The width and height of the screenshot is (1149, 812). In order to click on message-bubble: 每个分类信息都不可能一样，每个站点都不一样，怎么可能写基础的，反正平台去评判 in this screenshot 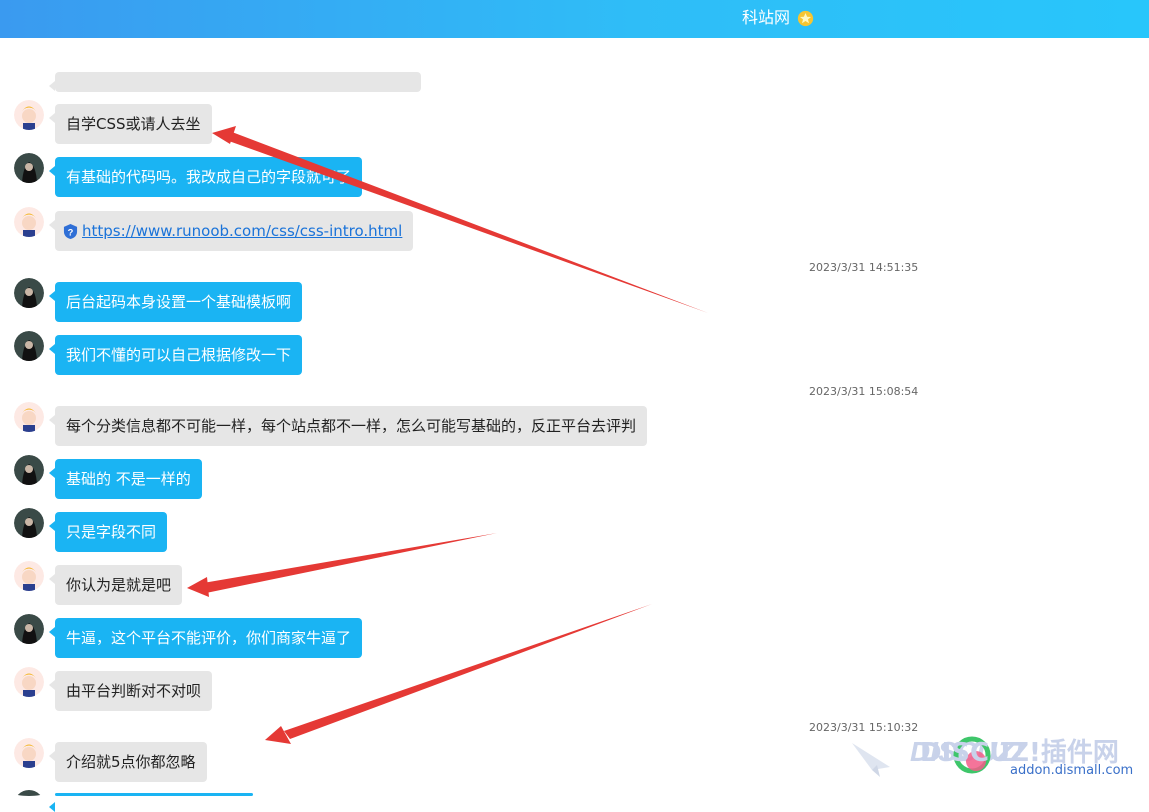, I will do `click(348, 426)`.